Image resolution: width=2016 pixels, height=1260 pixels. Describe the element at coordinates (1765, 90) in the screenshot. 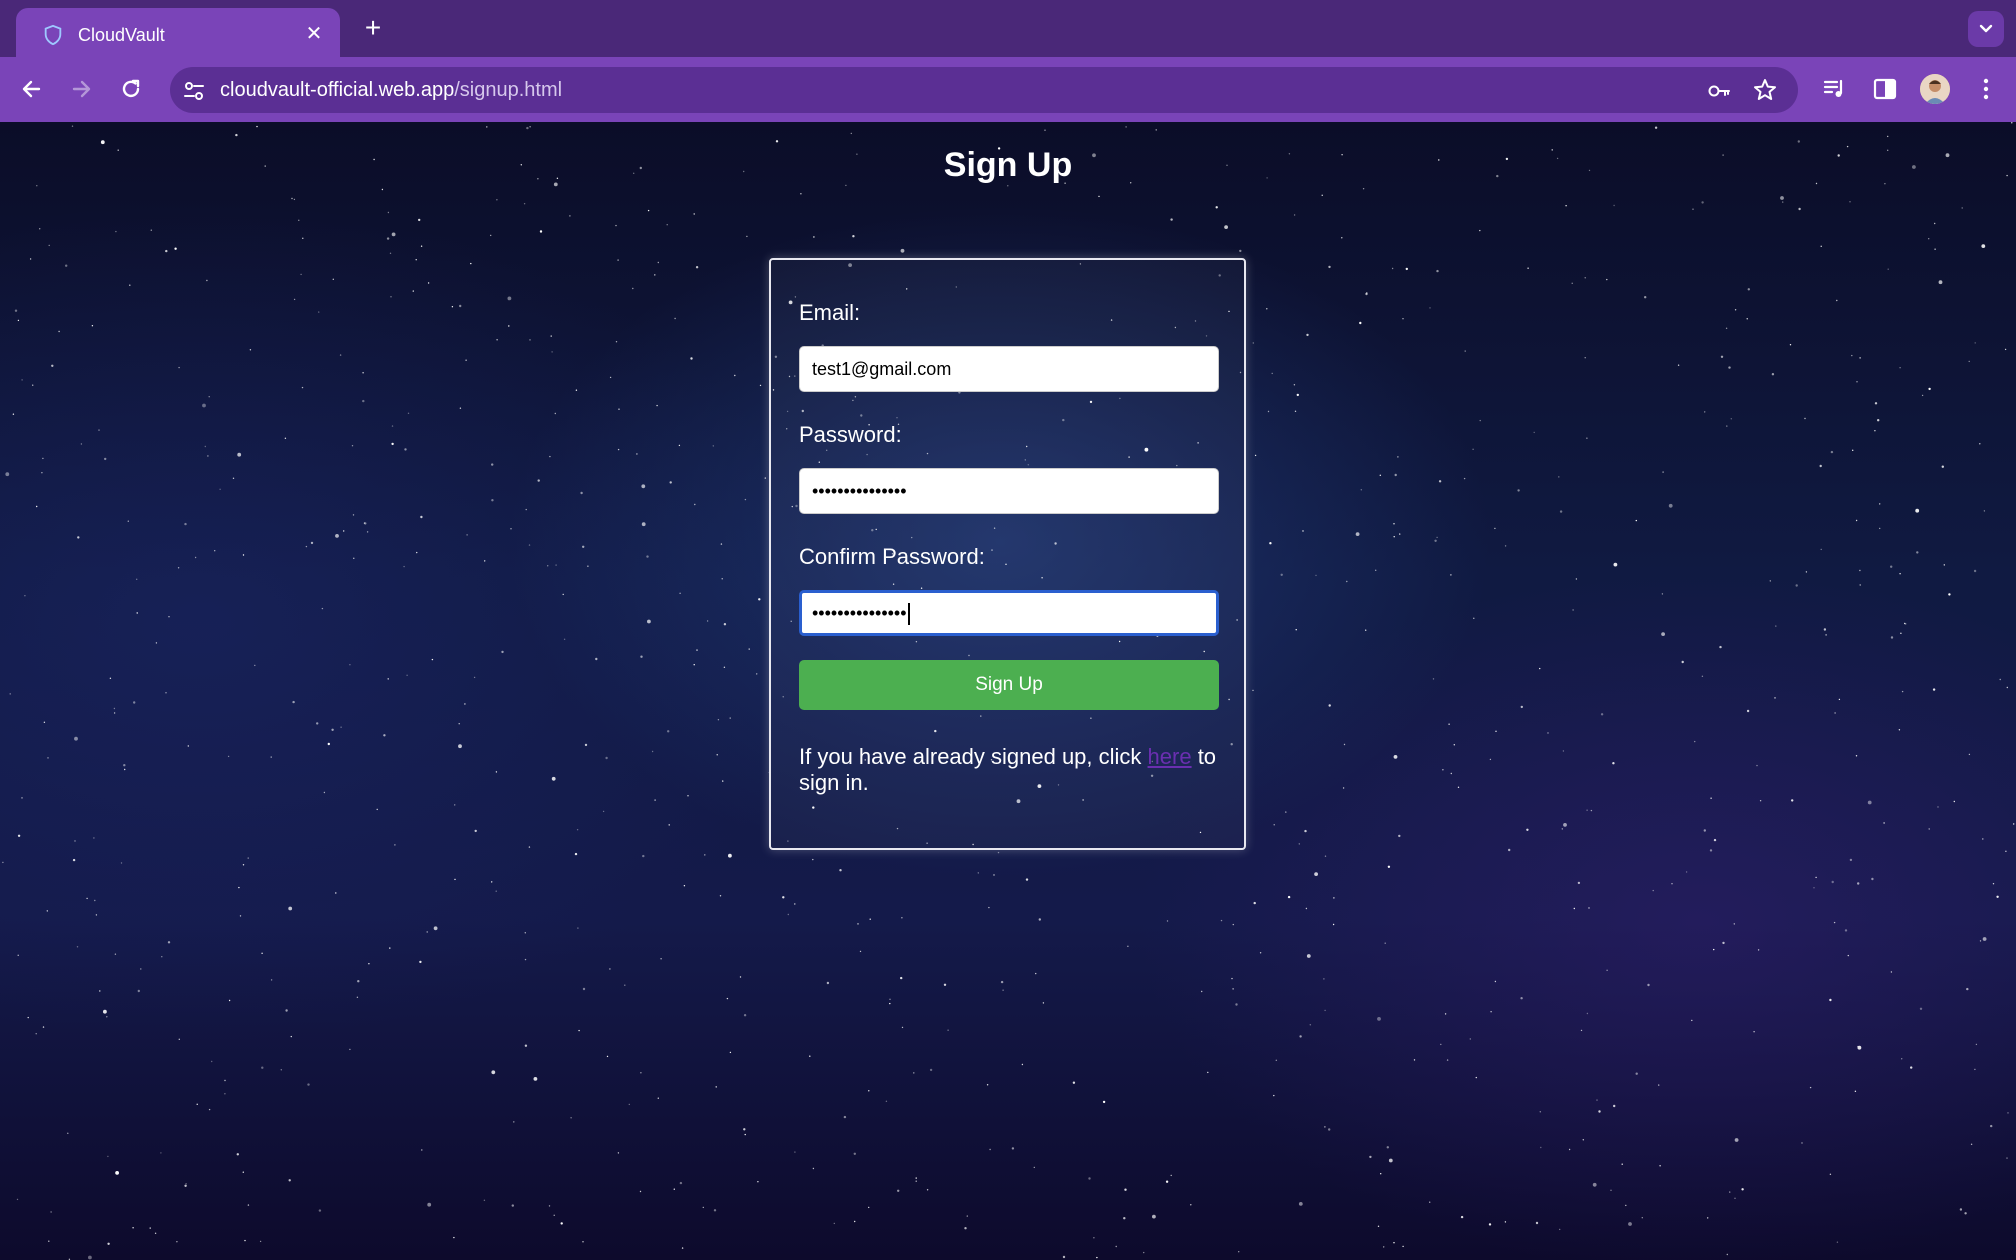

I see `star-icon` at that location.